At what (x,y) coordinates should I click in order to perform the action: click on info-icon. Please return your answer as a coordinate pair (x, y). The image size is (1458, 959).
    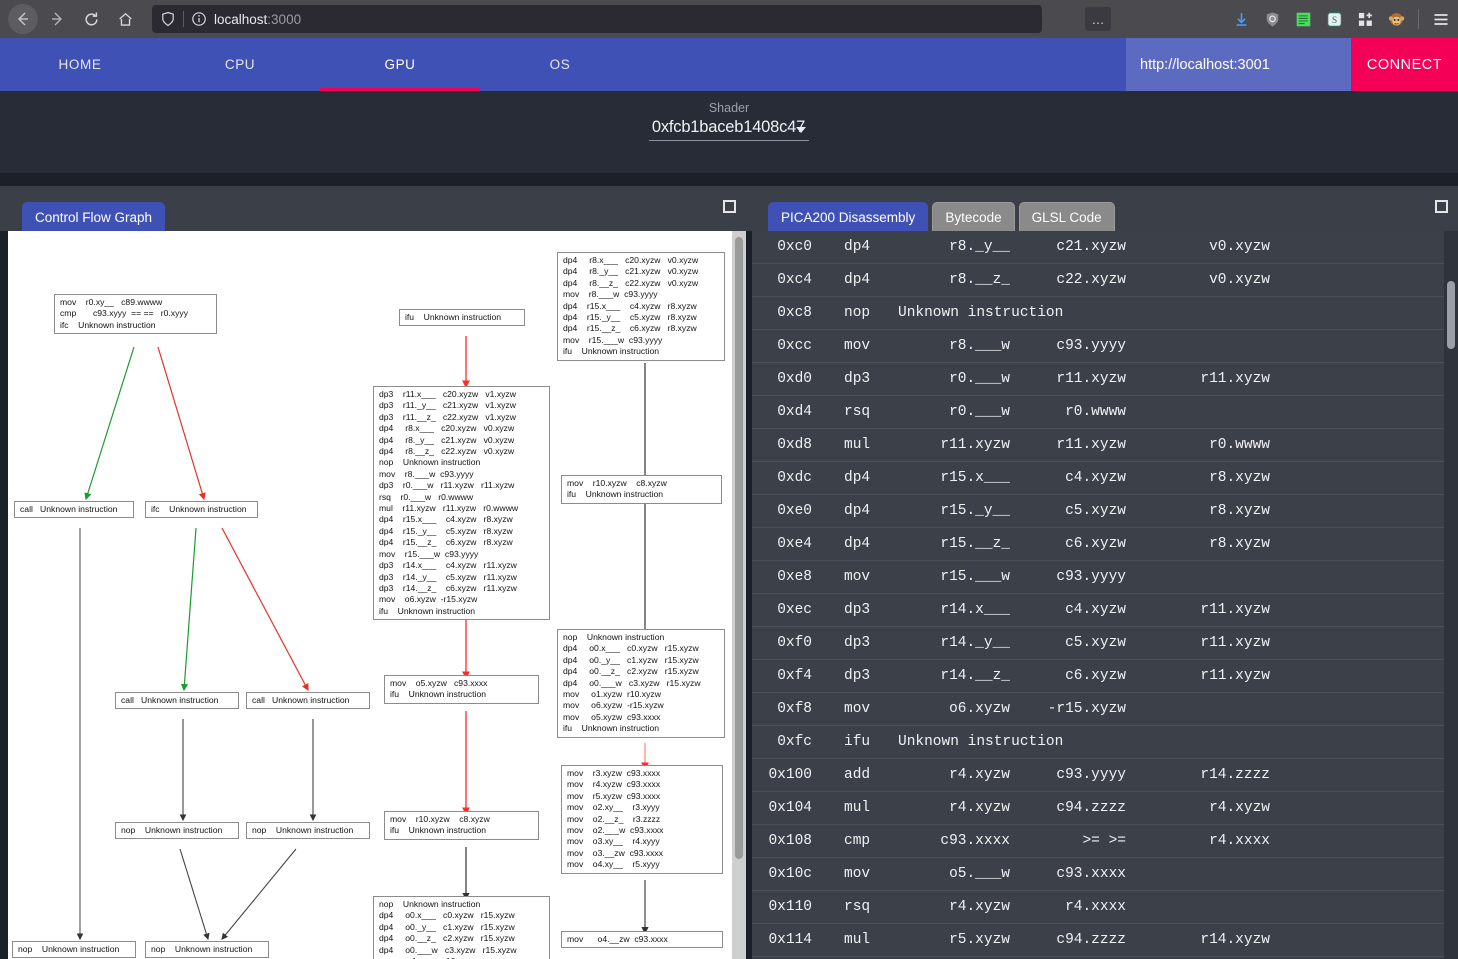
    Looking at the image, I should click on (199, 19).